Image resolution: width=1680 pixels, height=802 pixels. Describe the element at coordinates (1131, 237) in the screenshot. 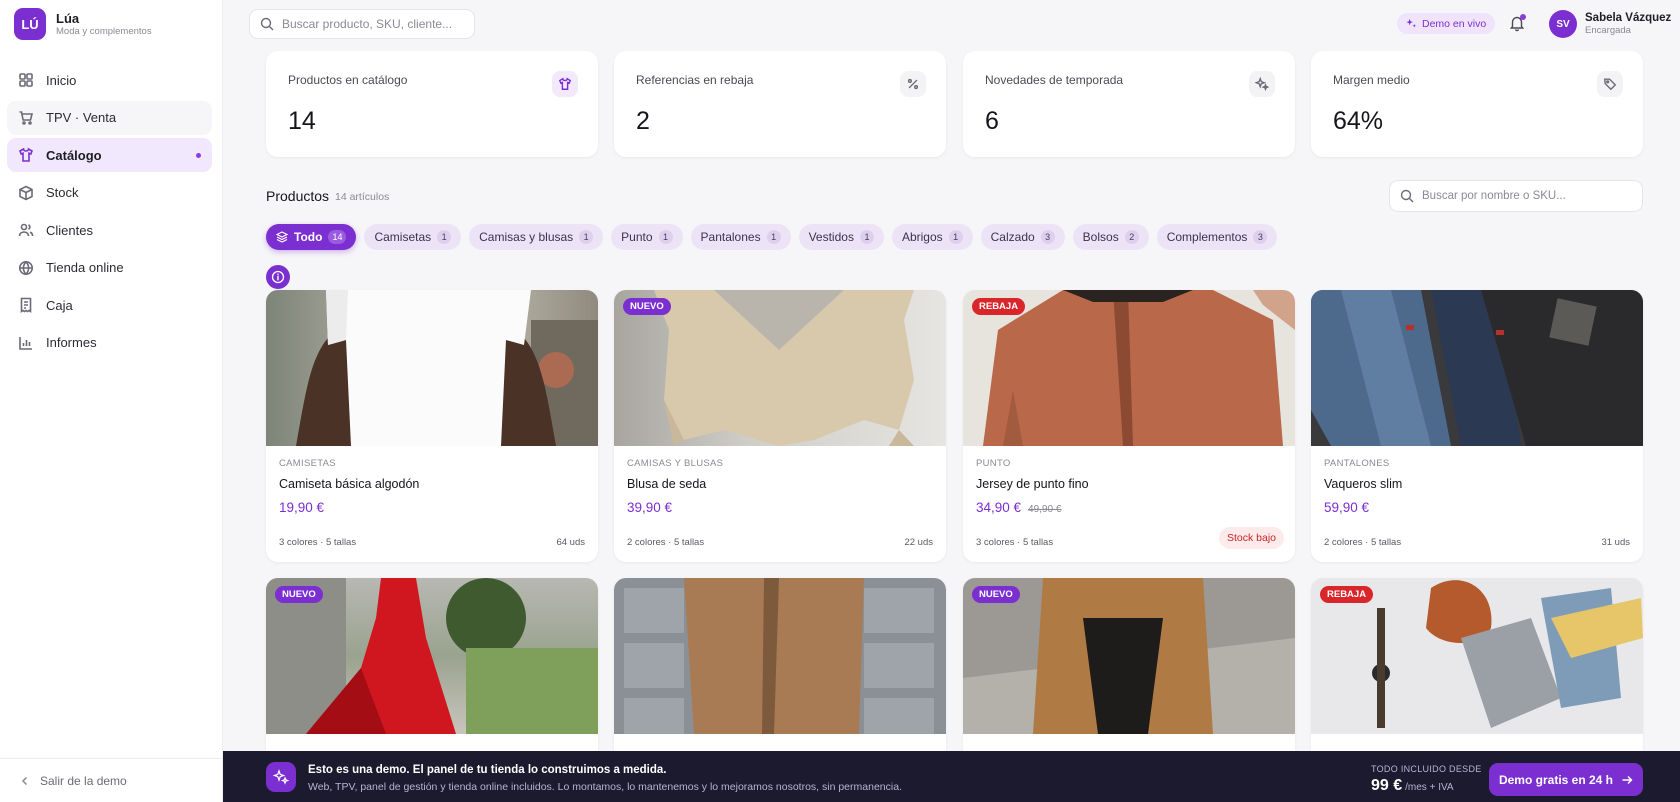

I see `filter-count: 2` at that location.